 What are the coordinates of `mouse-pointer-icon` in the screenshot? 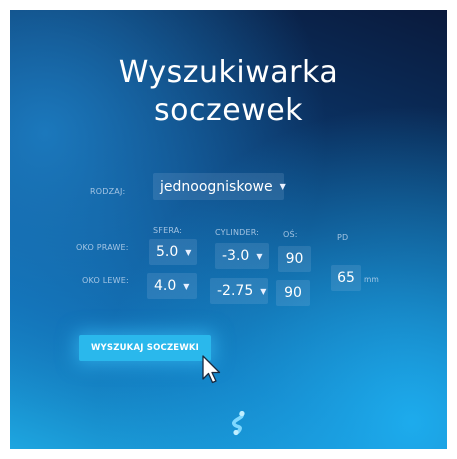 It's located at (211, 369).